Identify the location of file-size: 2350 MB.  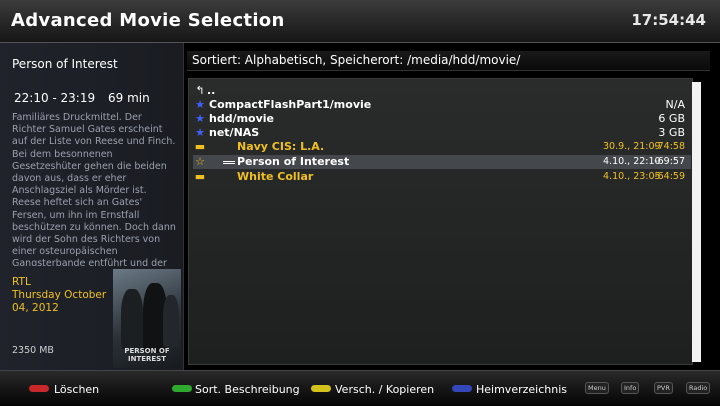
(33, 350).